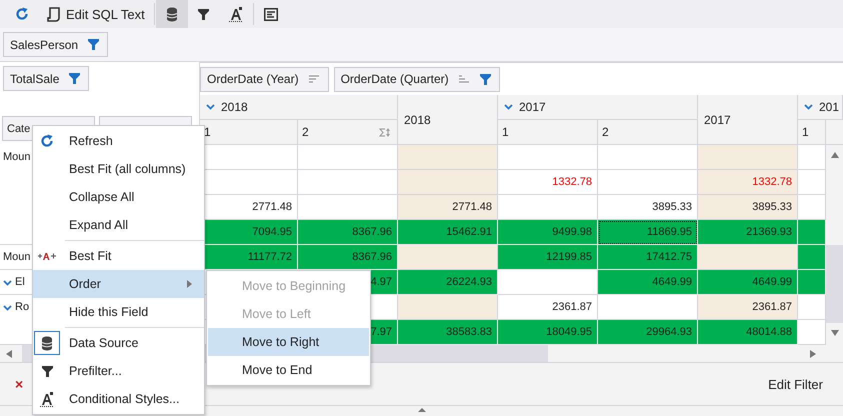 The width and height of the screenshot is (843, 416). What do you see at coordinates (548, 257) in the screenshot?
I see `data-cell: 12199.85` at bounding box center [548, 257].